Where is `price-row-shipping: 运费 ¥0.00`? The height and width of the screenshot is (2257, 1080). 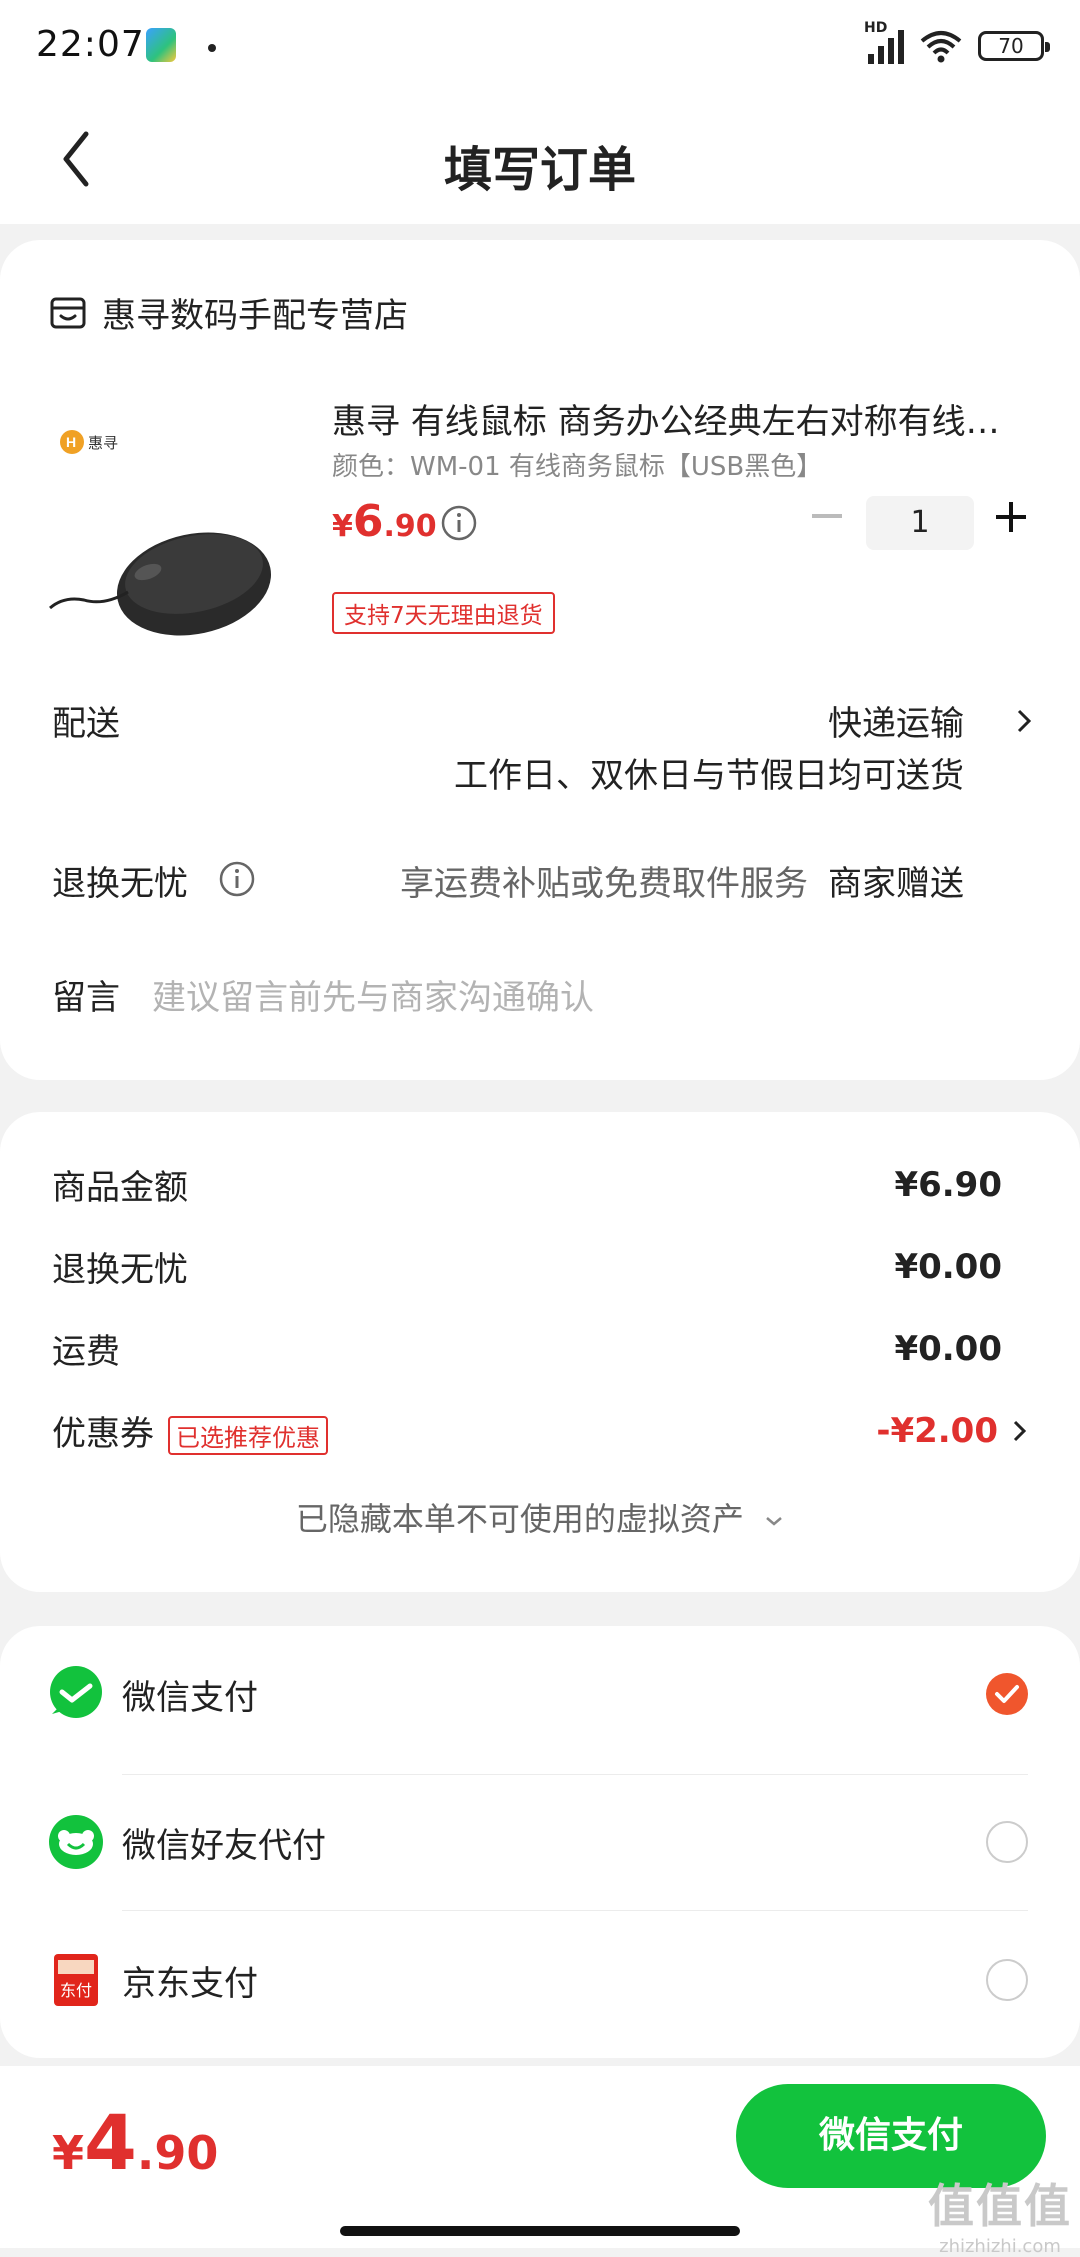 price-row-shipping: 运费 ¥0.00 is located at coordinates (527, 1348).